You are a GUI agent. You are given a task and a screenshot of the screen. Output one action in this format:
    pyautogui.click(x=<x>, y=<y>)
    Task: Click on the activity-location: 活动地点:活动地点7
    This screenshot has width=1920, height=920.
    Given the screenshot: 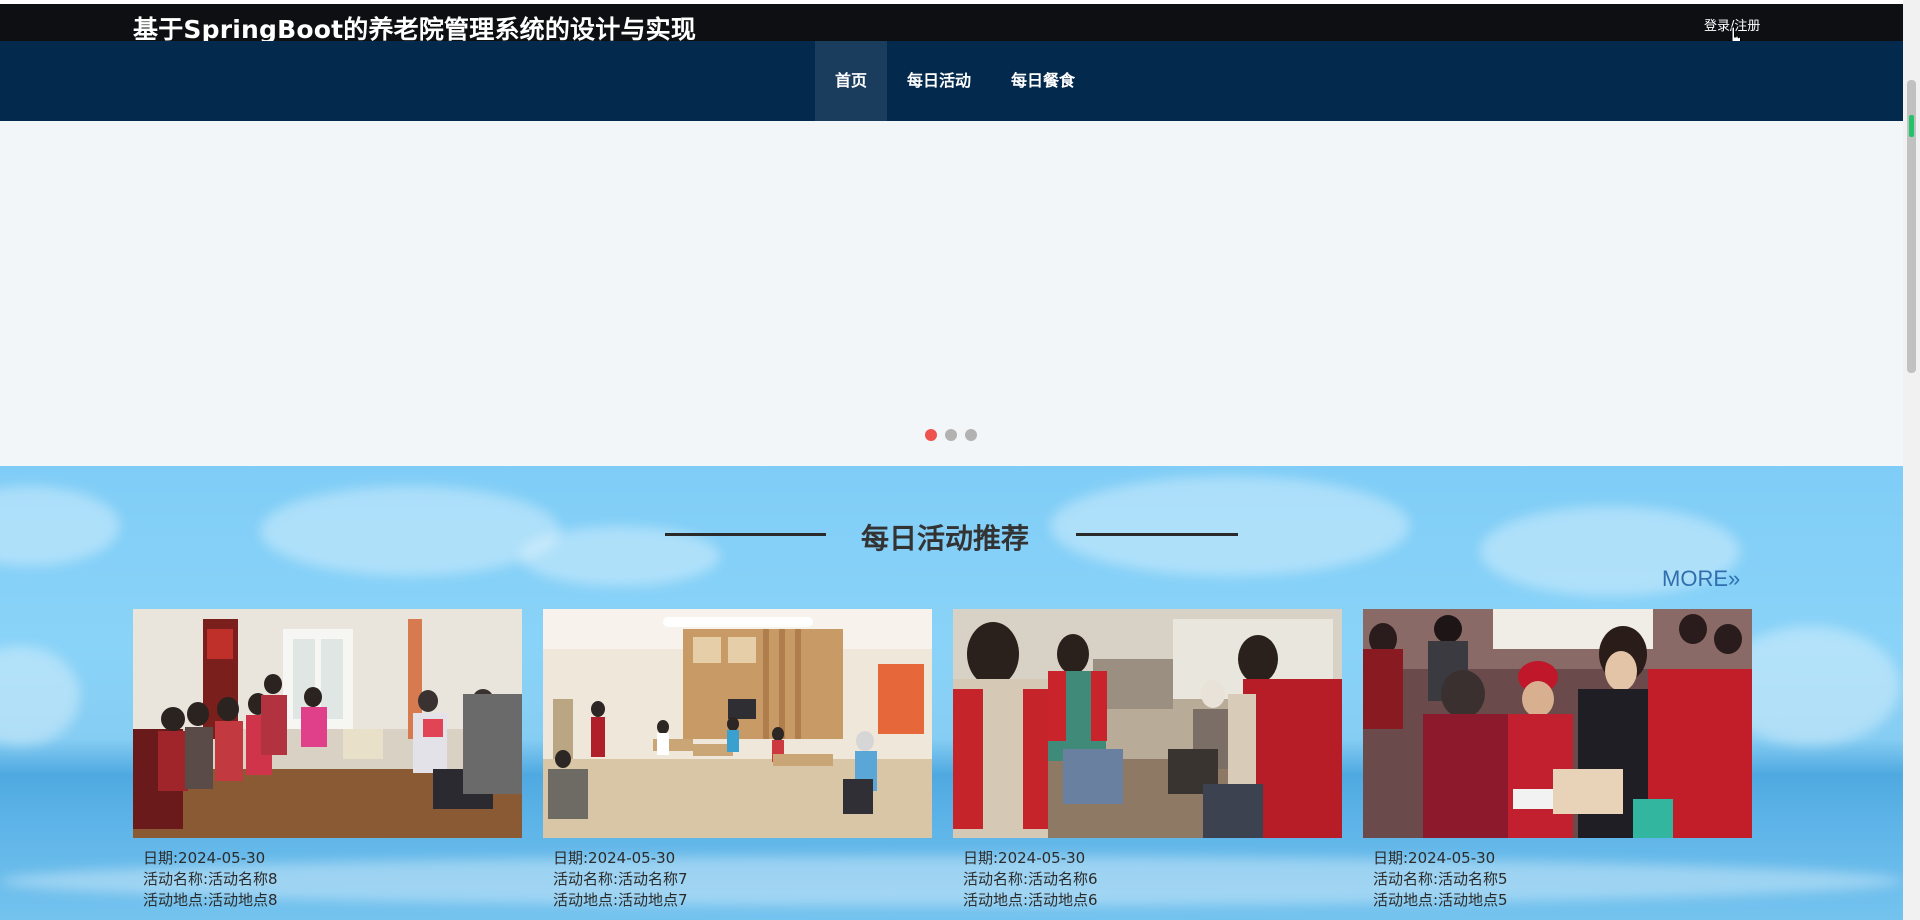 What is the action you would take?
    pyautogui.click(x=620, y=900)
    